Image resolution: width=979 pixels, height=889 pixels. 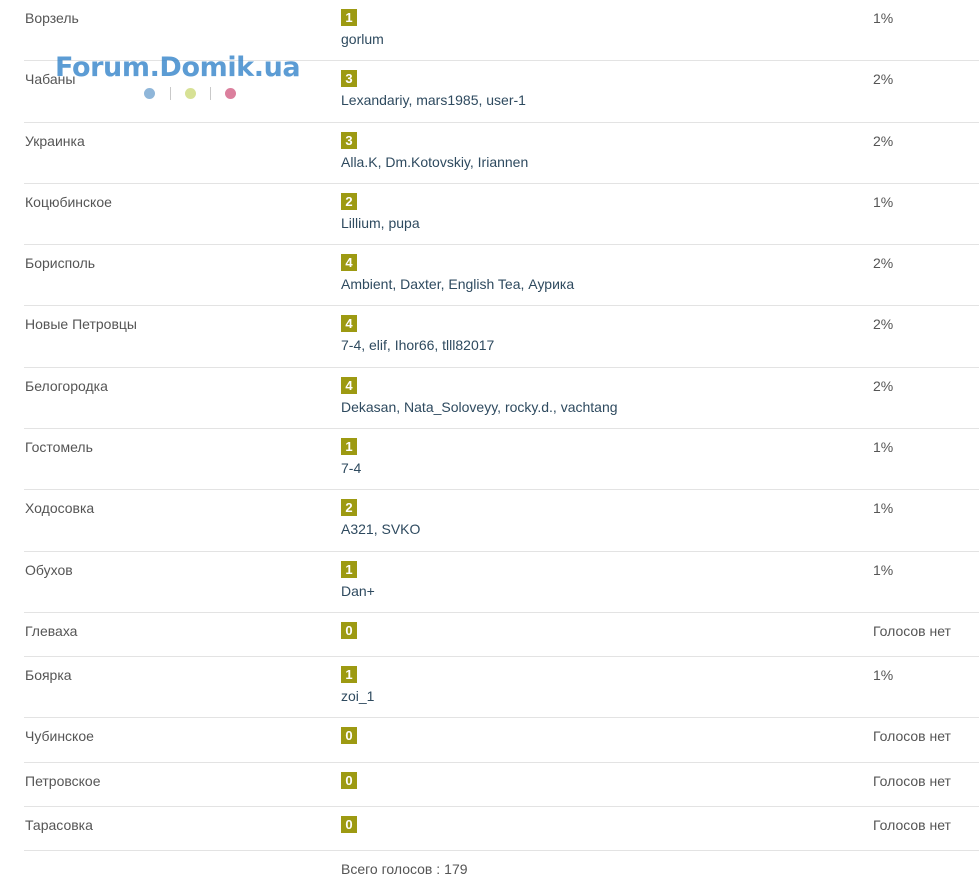 What do you see at coordinates (59, 447) in the screenshot?
I see `option-city: Гостомель` at bounding box center [59, 447].